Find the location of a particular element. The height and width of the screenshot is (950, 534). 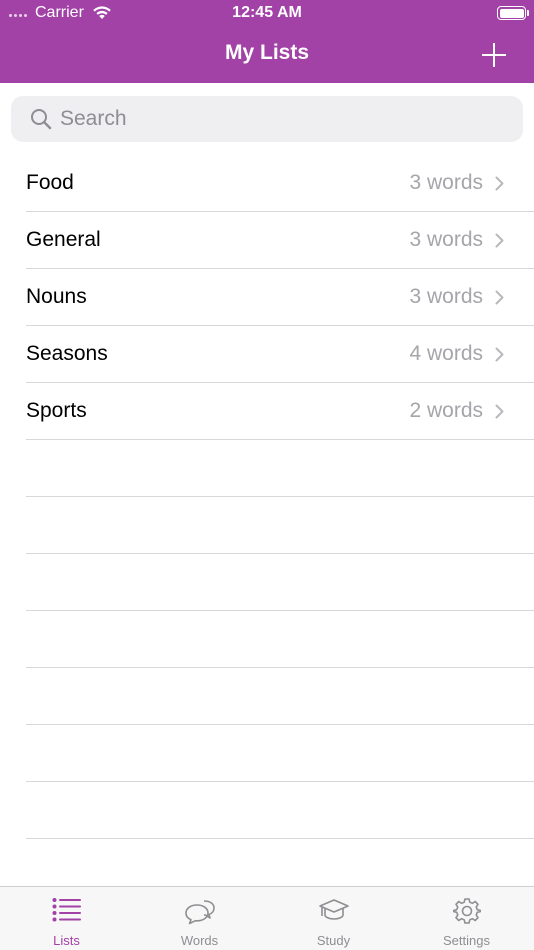

search-input is located at coordinates (285, 119).